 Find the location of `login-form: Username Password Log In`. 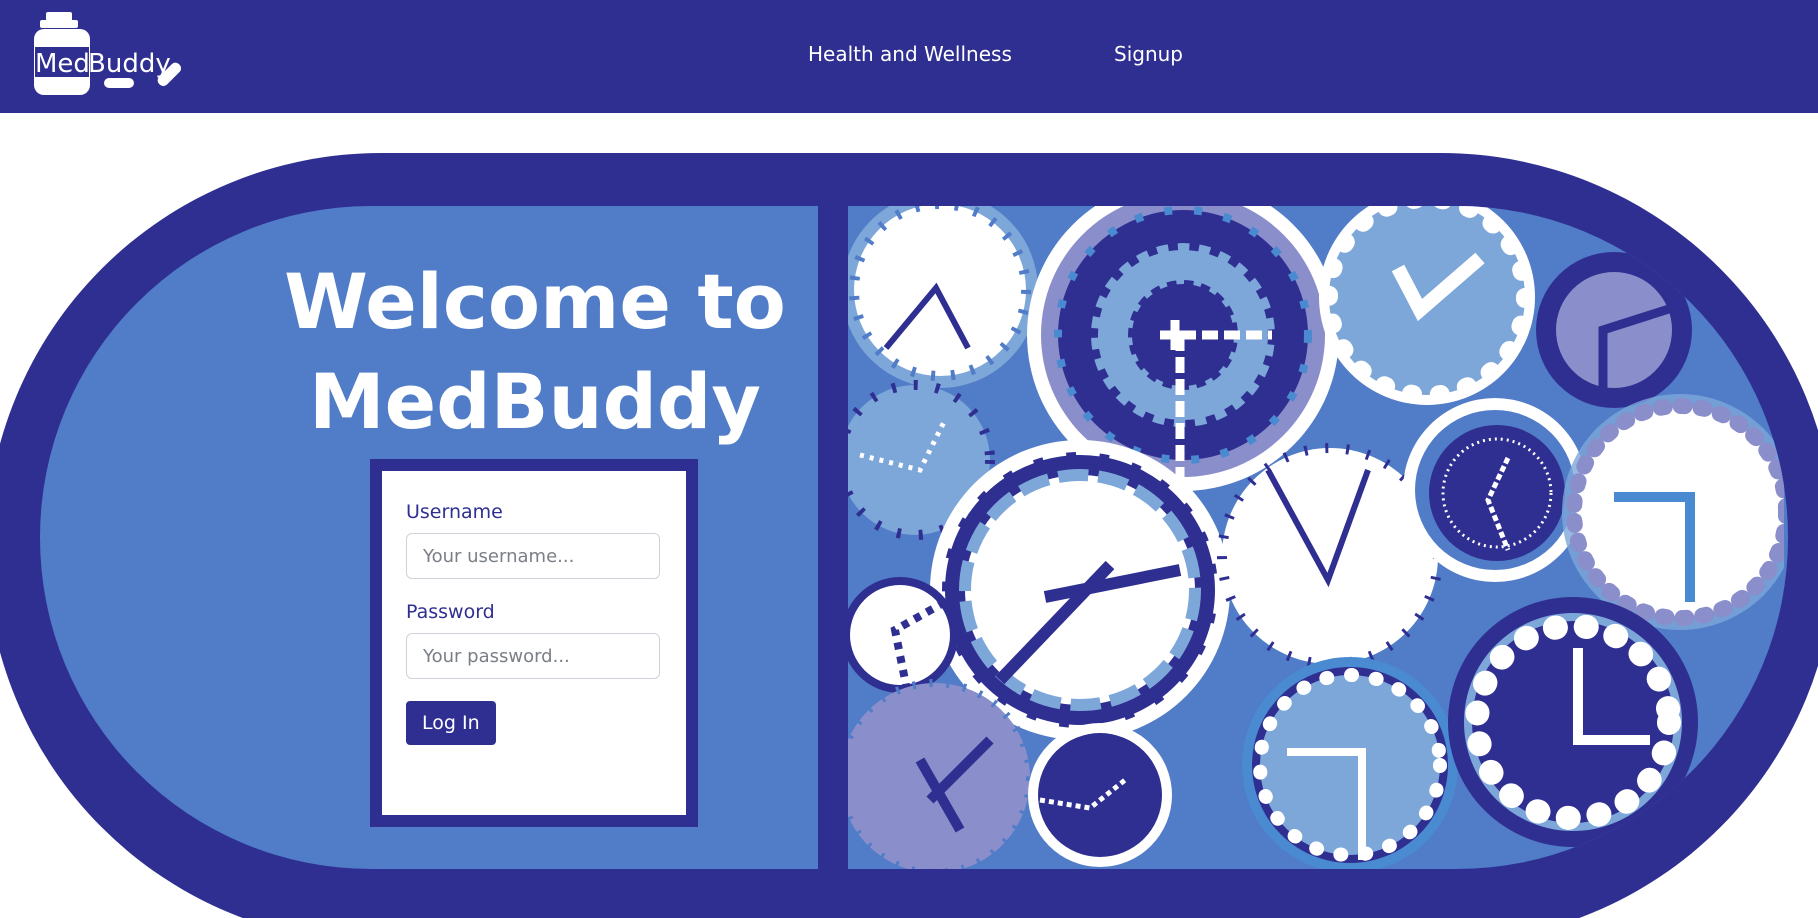

login-form: Username Password Log In is located at coordinates (534, 643).